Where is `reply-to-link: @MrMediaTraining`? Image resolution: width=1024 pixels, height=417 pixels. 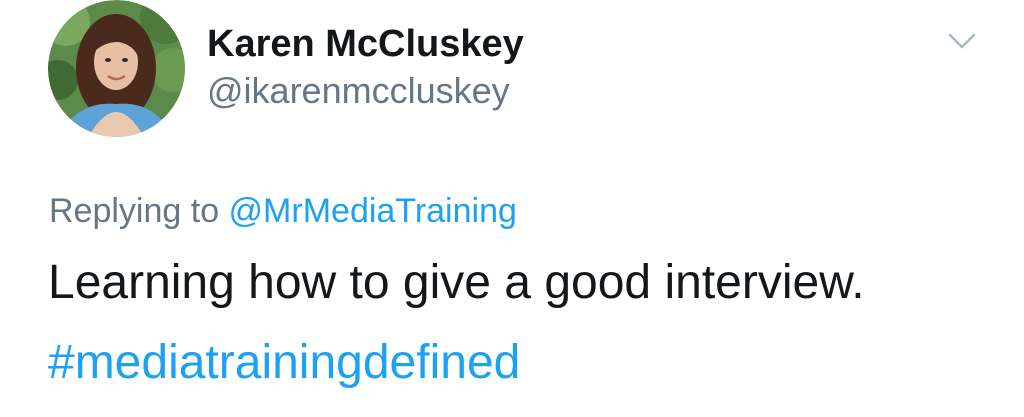
reply-to-link: @MrMediaTraining is located at coordinates (373, 211).